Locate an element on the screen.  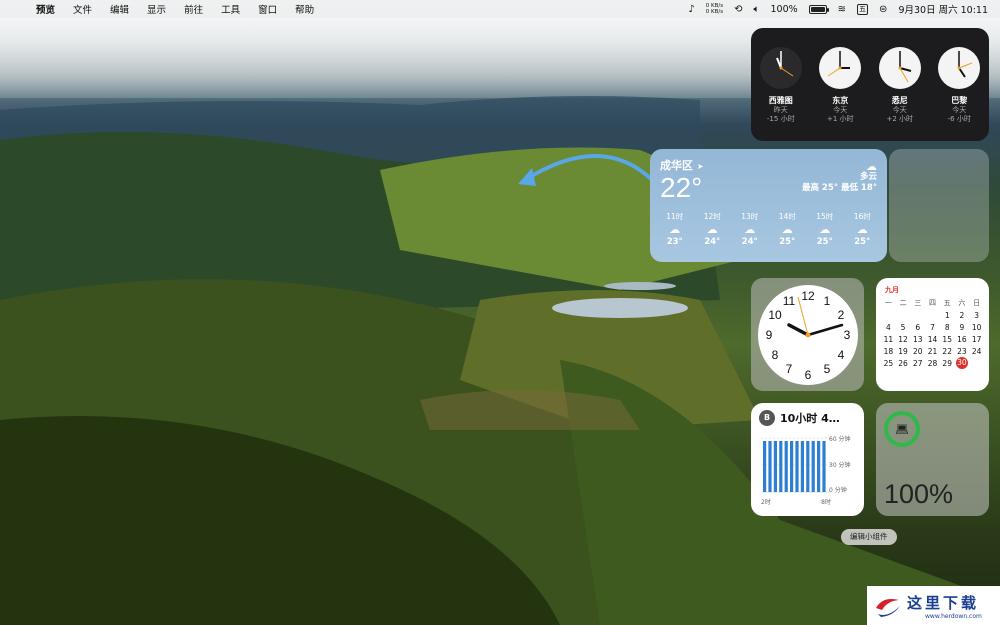
calendar-weekday: 一 is located at coordinates (888, 303).